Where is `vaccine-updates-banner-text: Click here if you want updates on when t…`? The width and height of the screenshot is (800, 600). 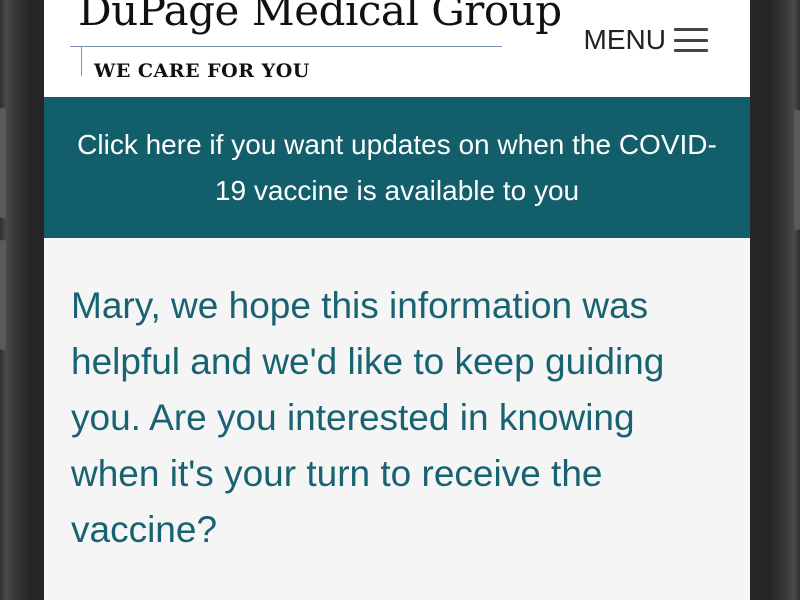
vaccine-updates-banner-text: Click here if you want updates on when t… is located at coordinates (397, 167).